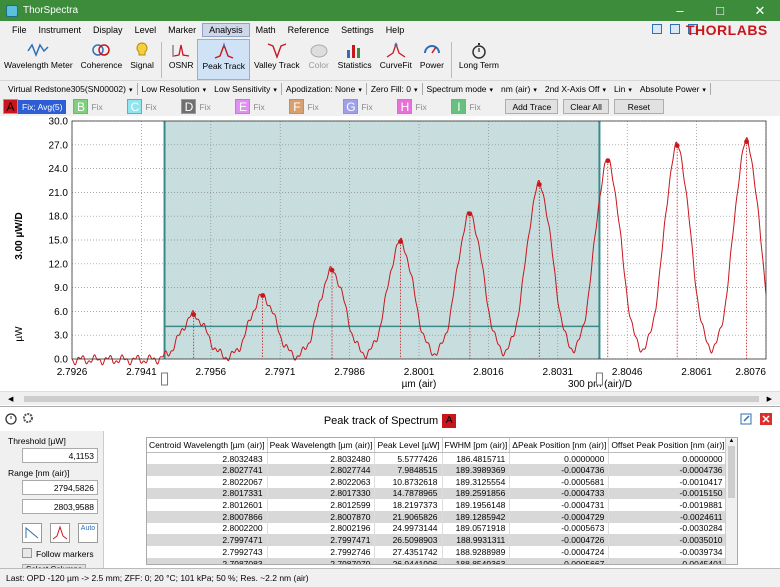 This screenshot has height=587, width=780. Describe the element at coordinates (277, 59) in the screenshot. I see `valley-track-button: Valley Track` at that location.